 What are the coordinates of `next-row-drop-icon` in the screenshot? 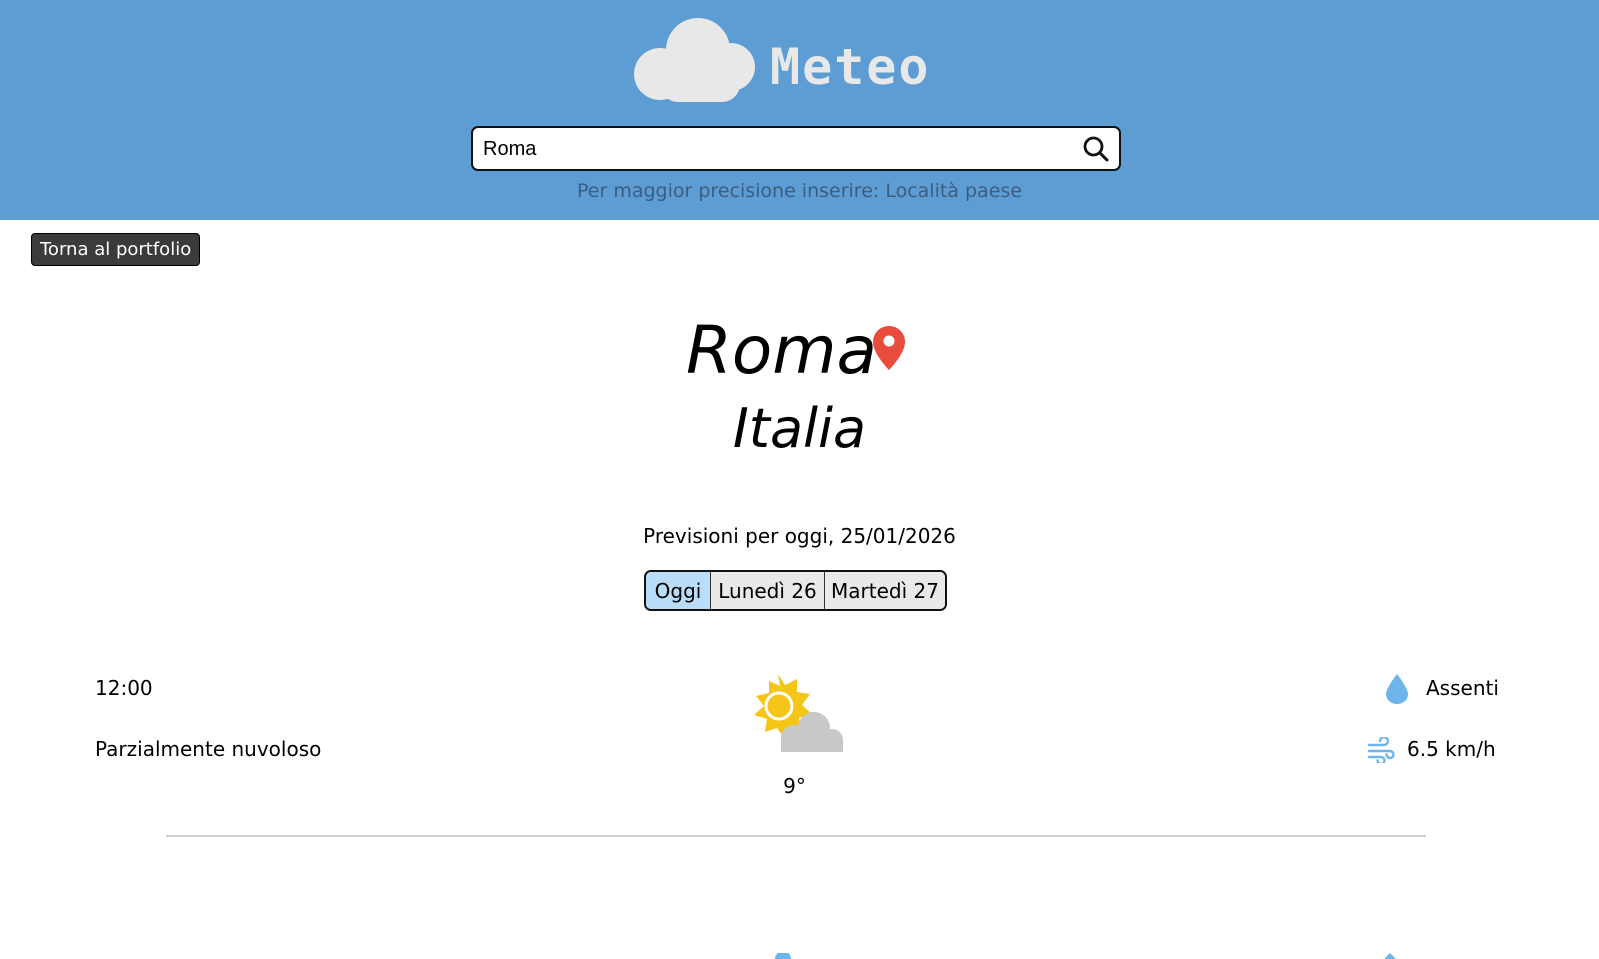 It's located at (1390, 956).